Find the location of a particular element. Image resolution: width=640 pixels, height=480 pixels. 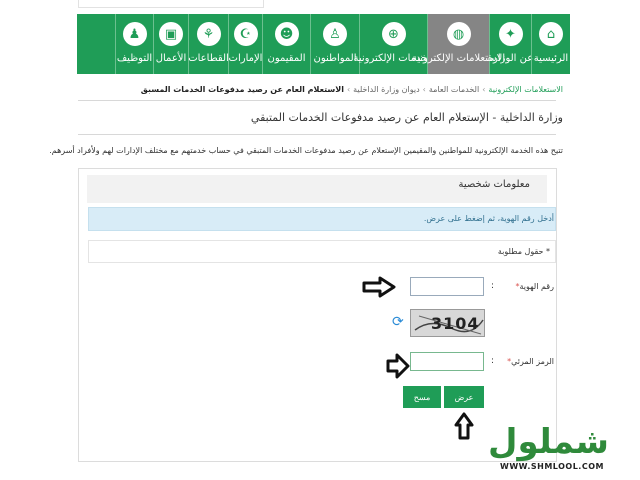

nav-item-label: المواطنون is located at coordinates (335, 58).